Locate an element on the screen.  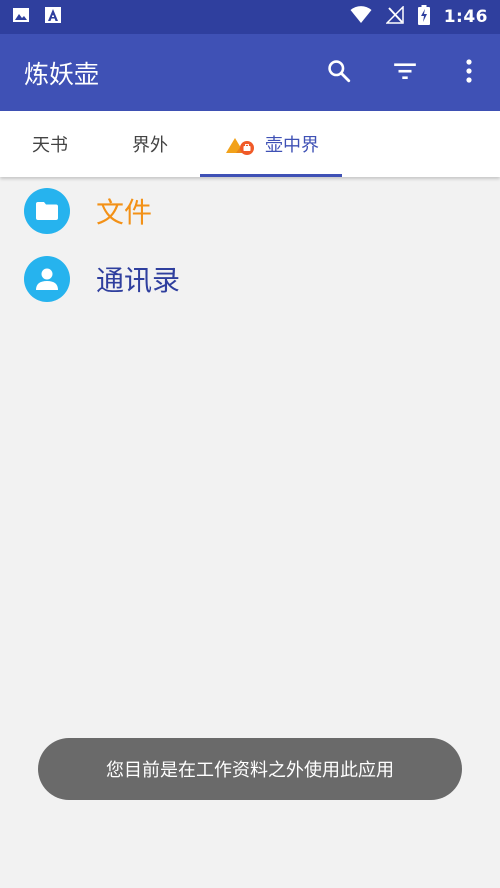
status-time: 1:46 is located at coordinates (465, 17).